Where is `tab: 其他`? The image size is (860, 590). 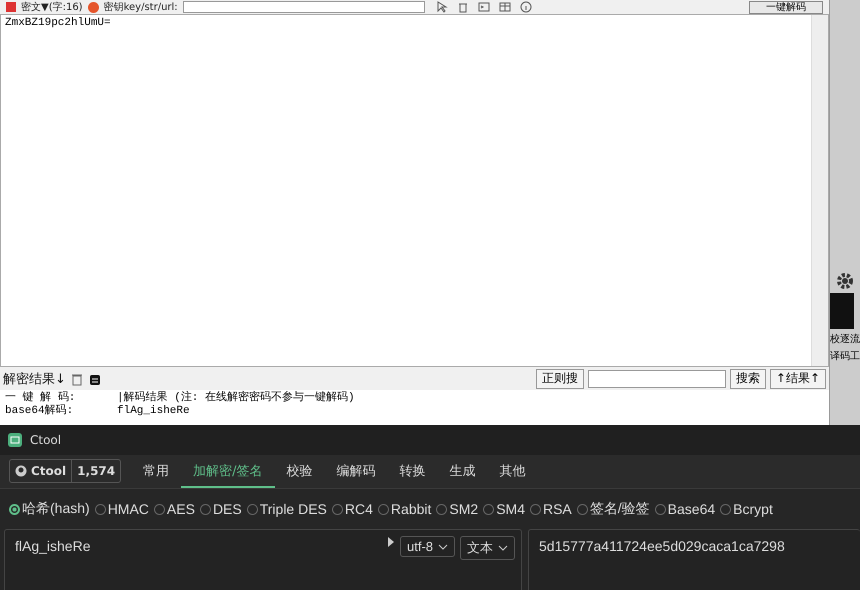
tab: 其他 is located at coordinates (513, 471).